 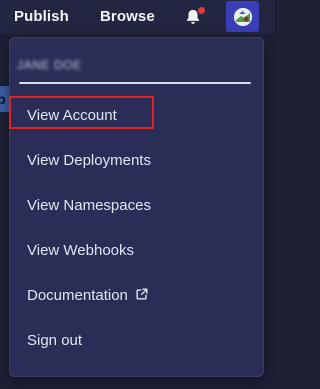 What do you see at coordinates (135, 83) in the screenshot?
I see `menu-divider` at bounding box center [135, 83].